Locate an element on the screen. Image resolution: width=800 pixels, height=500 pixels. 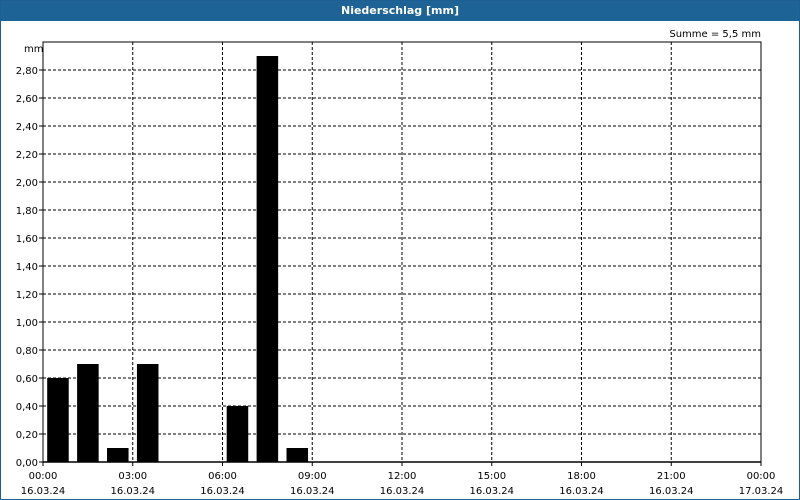
y-tick-label: 2,40 is located at coordinates (27, 127).